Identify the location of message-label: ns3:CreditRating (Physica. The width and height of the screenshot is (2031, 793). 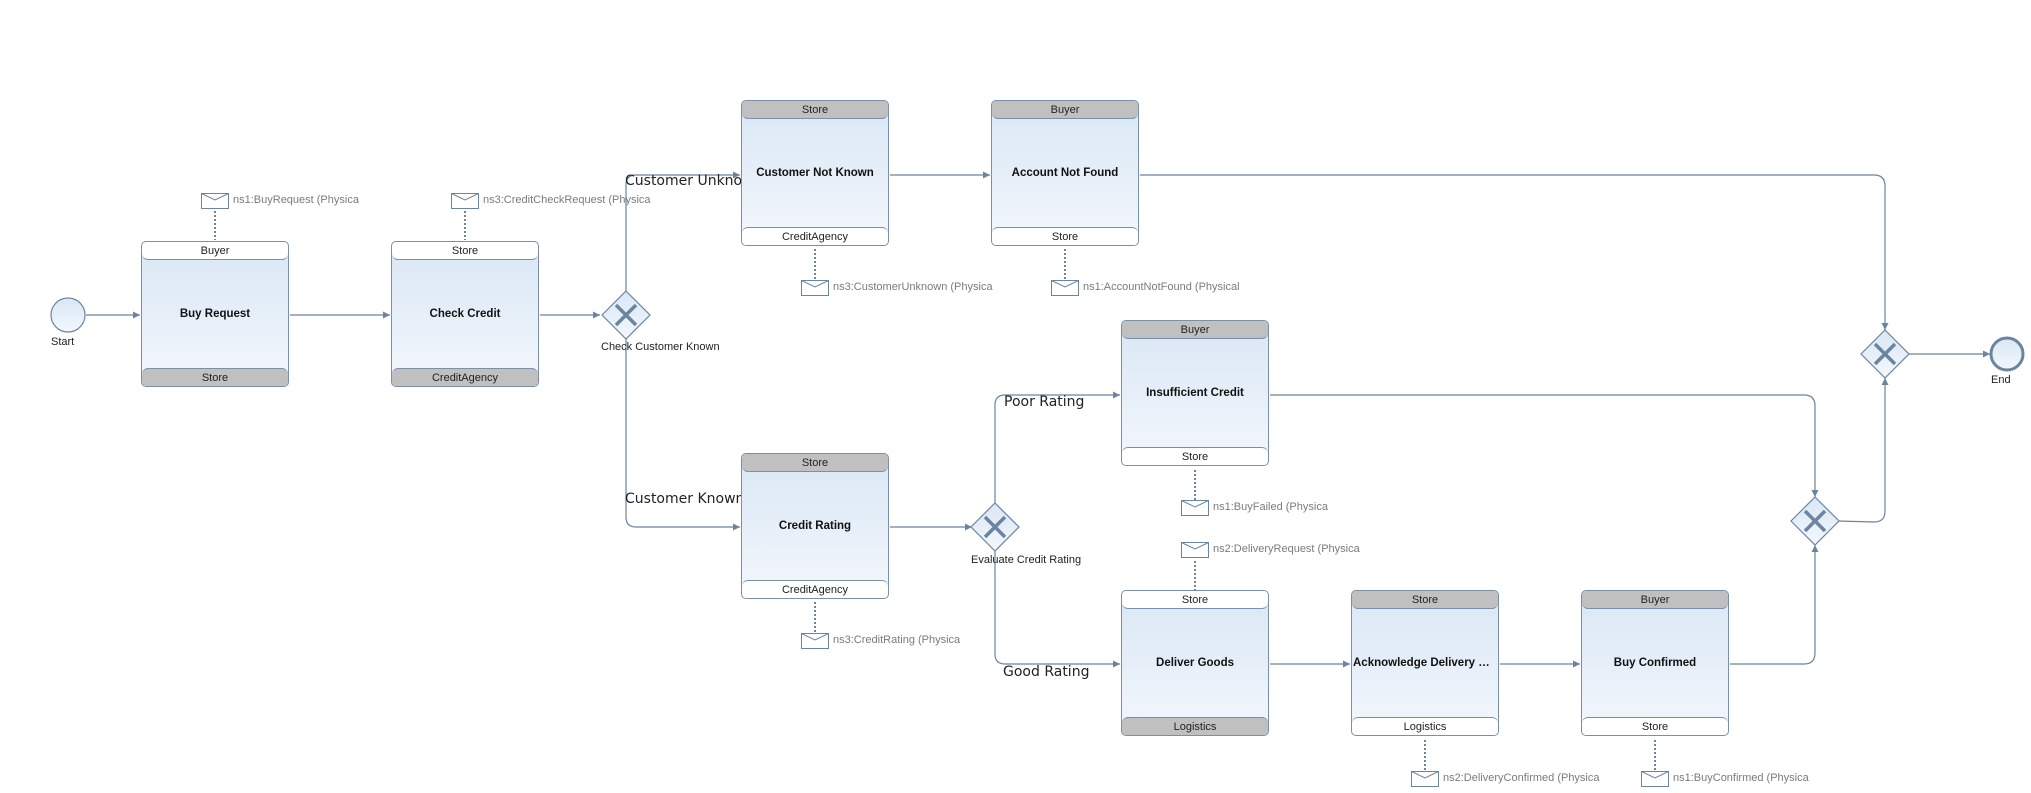
(897, 640).